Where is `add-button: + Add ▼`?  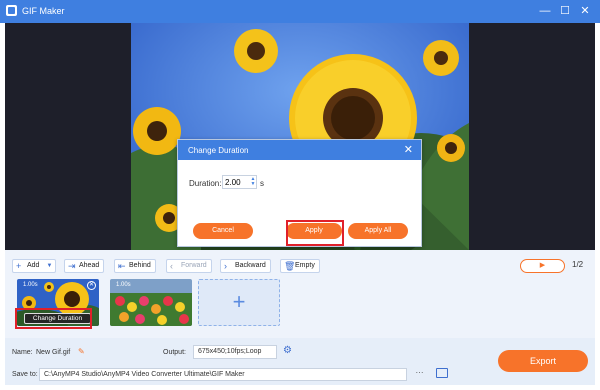
add-button: + Add ▼ is located at coordinates (34, 266).